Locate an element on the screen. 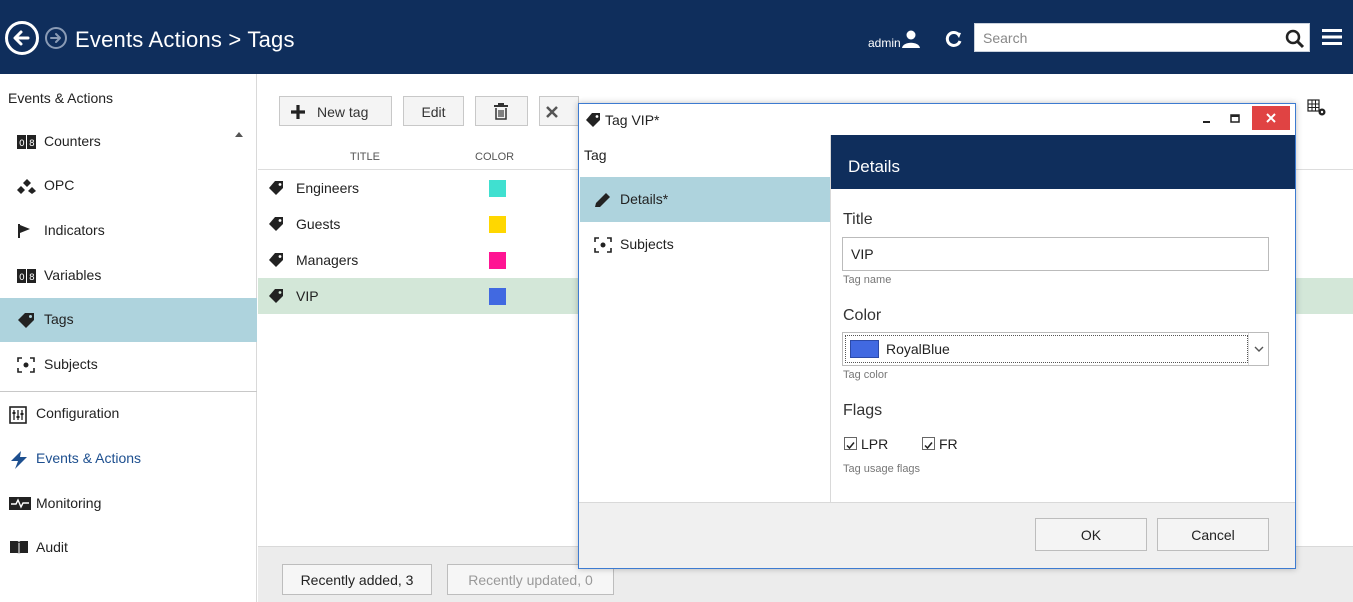 This screenshot has width=1353, height=602. opc-icon is located at coordinates (26, 186).